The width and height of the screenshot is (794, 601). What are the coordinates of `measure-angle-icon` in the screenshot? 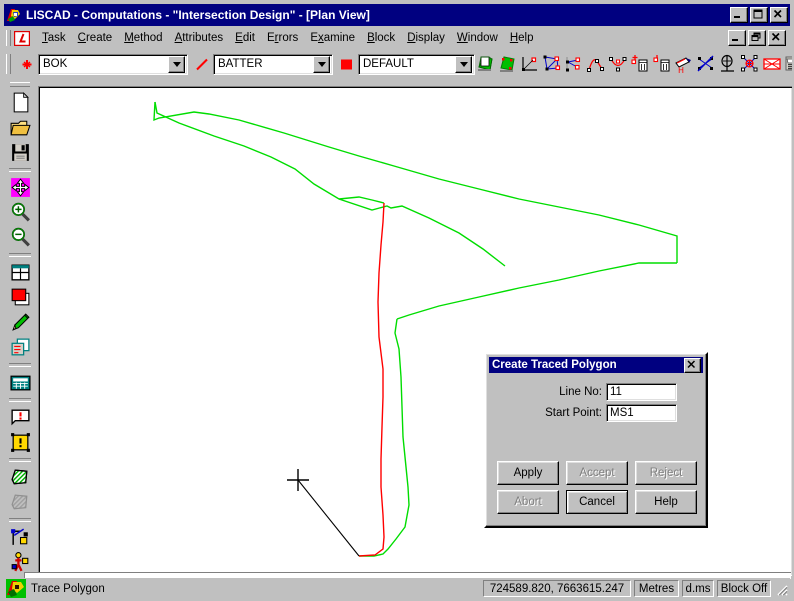 It's located at (728, 64).